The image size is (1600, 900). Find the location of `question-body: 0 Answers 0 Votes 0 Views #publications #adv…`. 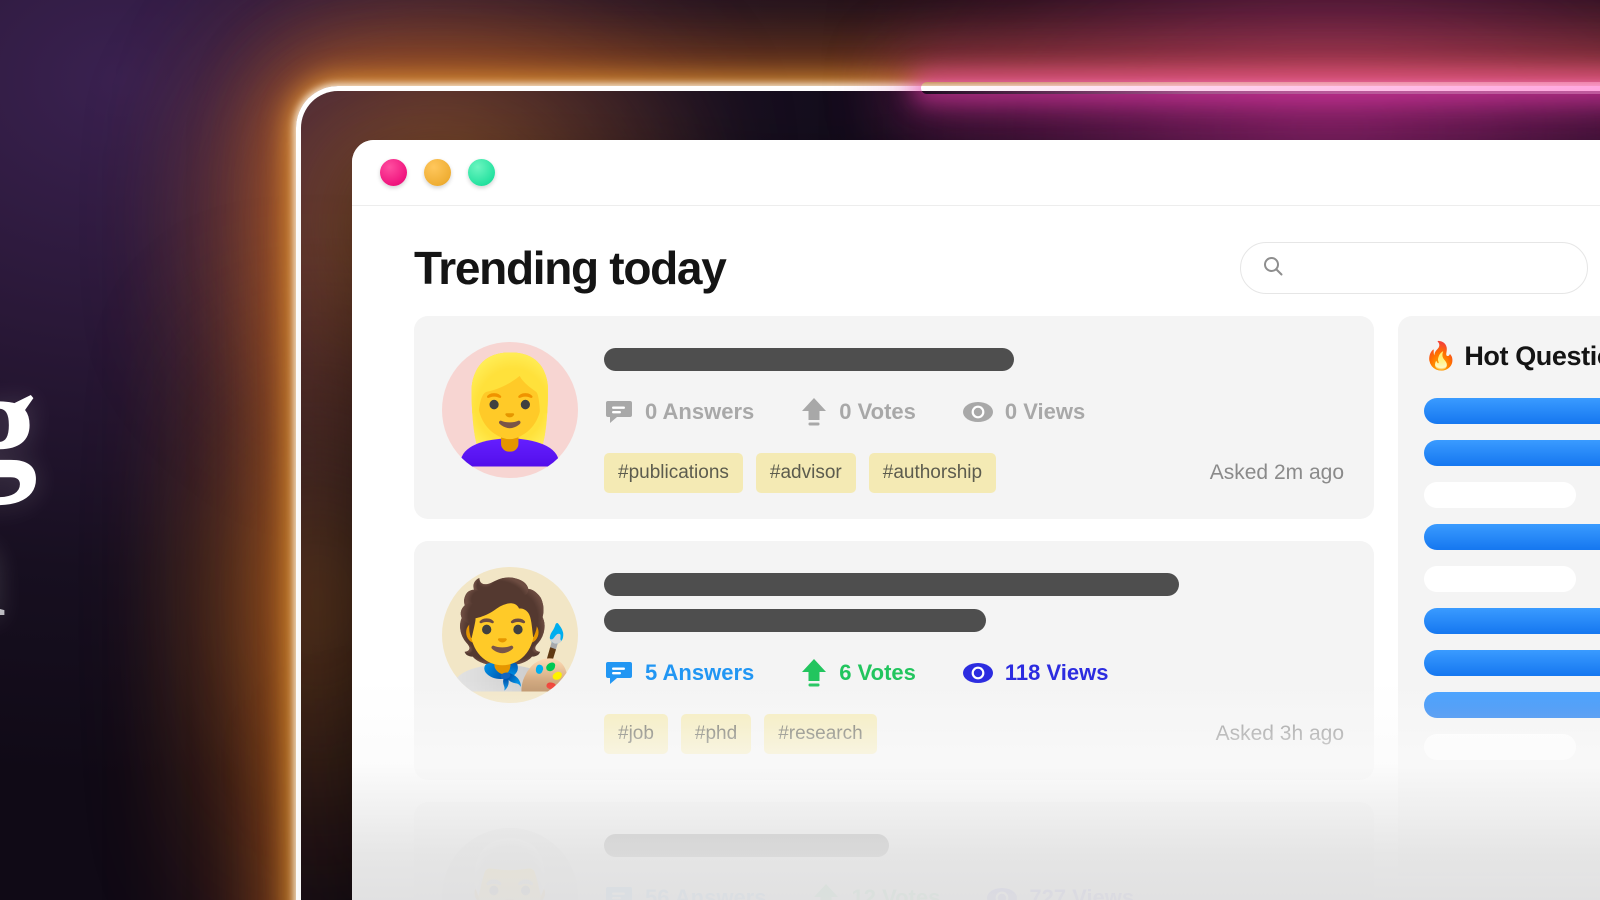

question-body: 0 Answers 0 Votes 0 Views #publications #adv… is located at coordinates (974, 417).